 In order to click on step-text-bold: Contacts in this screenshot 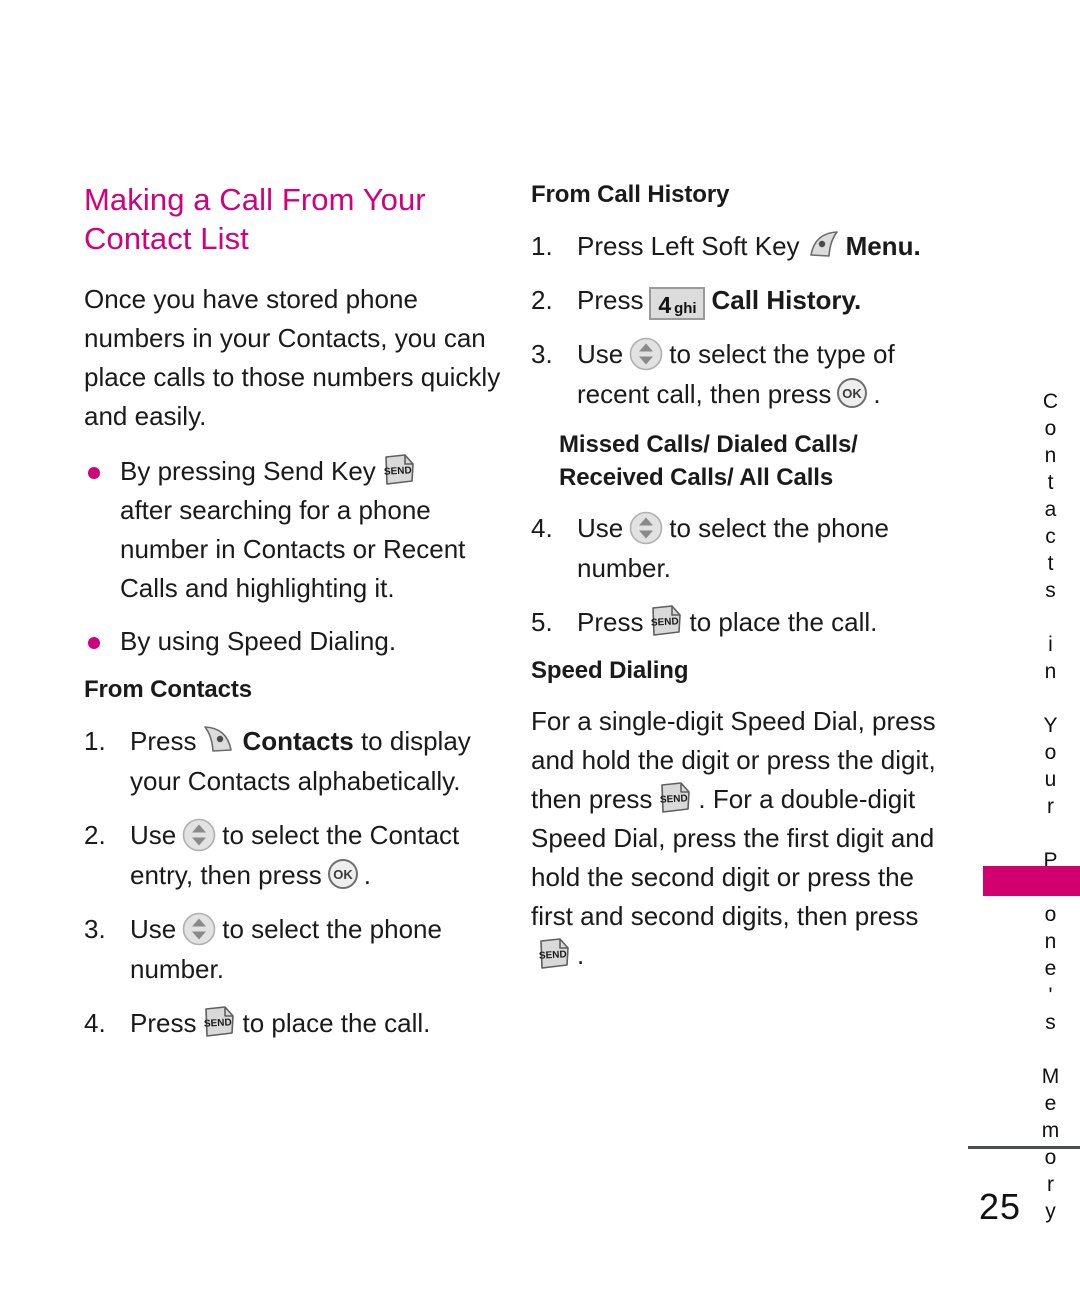, I will do `click(298, 741)`.